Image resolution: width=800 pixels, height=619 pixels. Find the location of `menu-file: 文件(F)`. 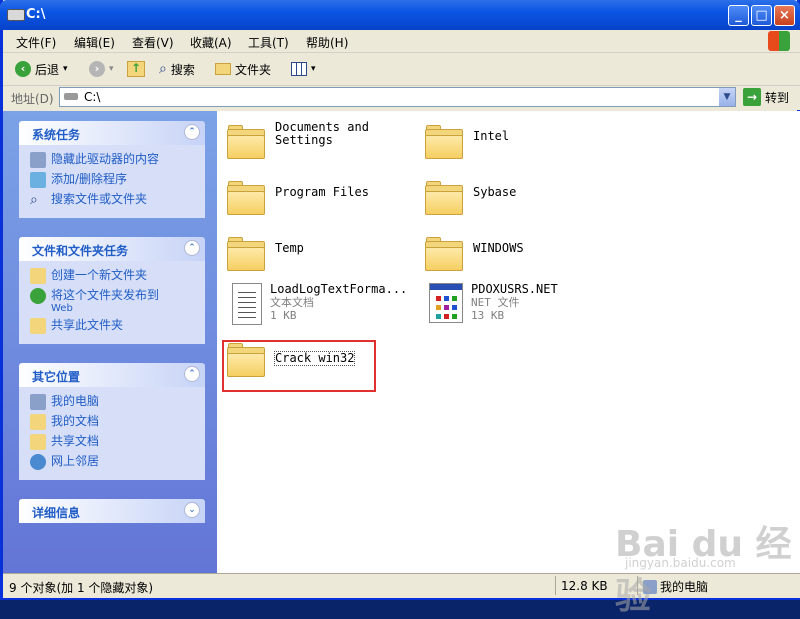

menu-file: 文件(F) is located at coordinates (36, 42).